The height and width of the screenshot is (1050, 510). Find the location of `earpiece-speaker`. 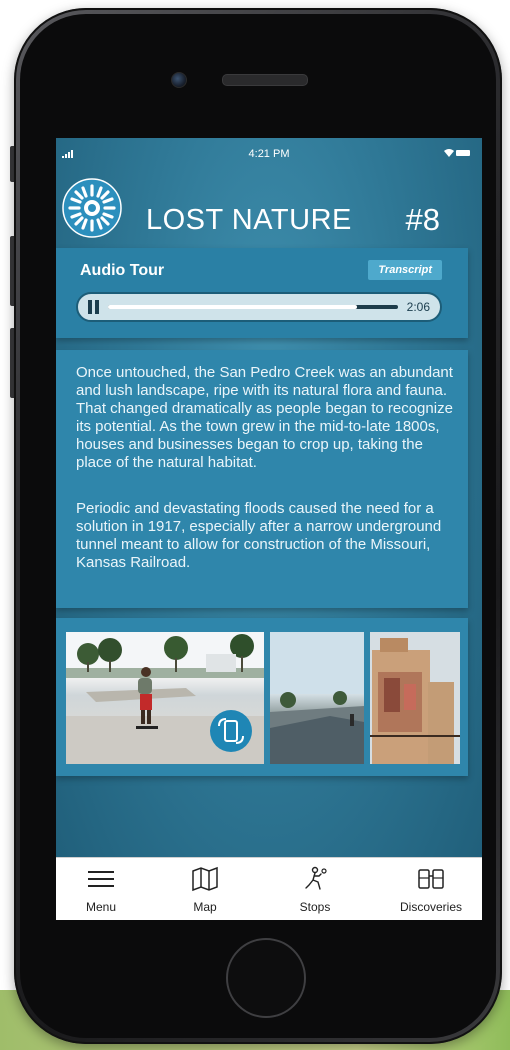

earpiece-speaker is located at coordinates (265, 80).